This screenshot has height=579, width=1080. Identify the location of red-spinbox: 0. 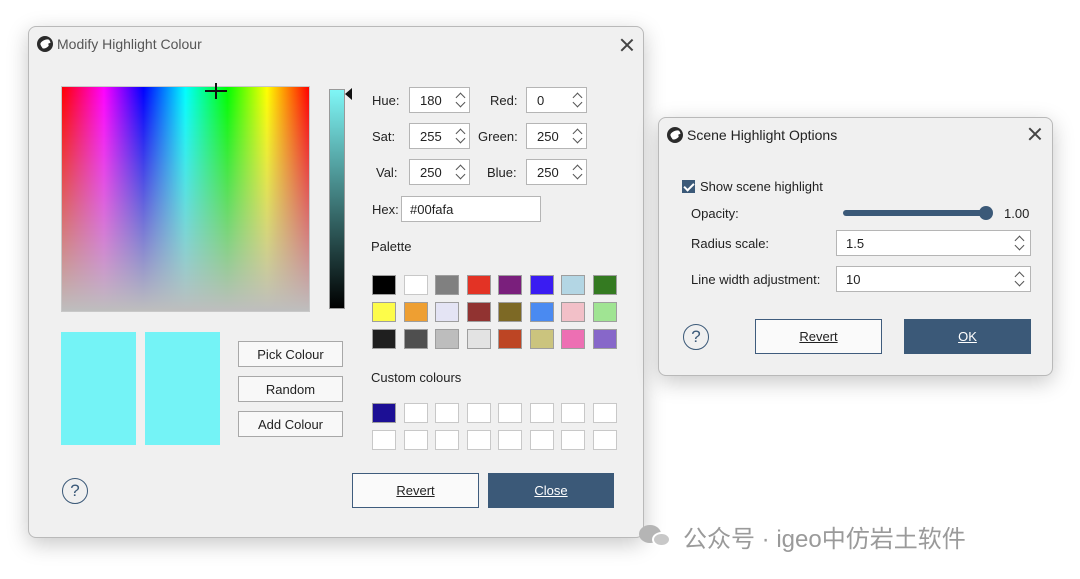
(556, 100).